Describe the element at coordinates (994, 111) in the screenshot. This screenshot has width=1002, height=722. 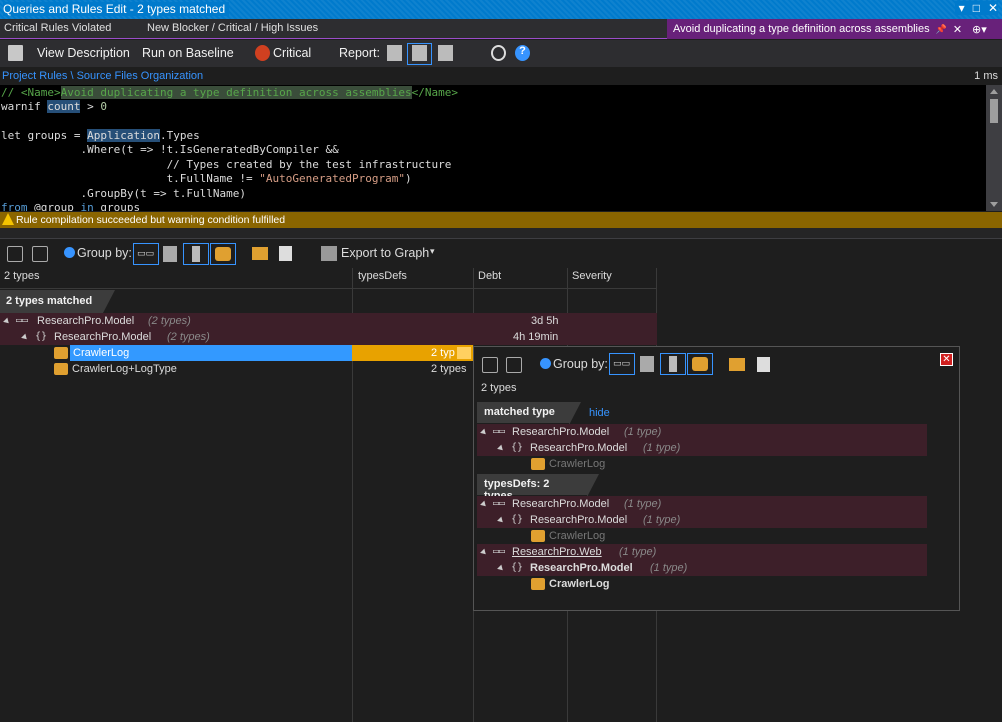
I see `scroll-thumb` at that location.